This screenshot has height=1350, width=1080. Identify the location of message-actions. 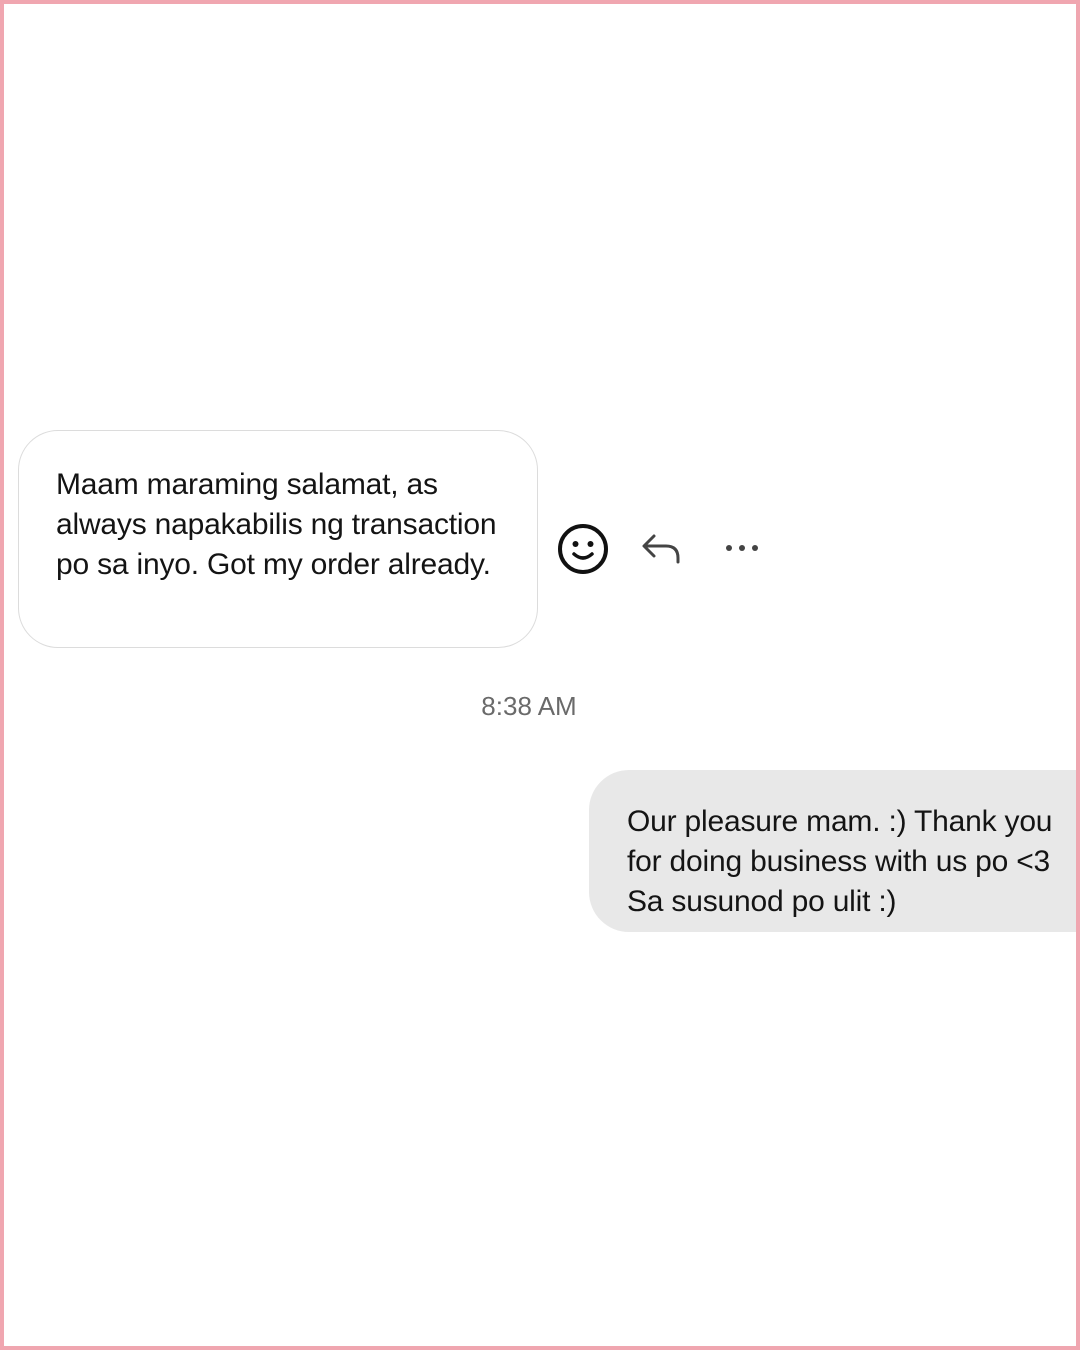
(666, 549).